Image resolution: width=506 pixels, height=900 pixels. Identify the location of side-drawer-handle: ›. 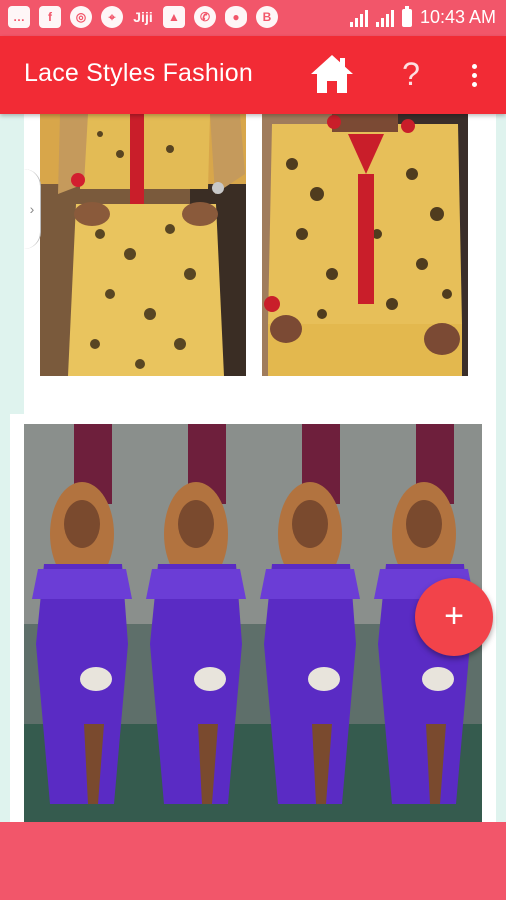
(32, 209).